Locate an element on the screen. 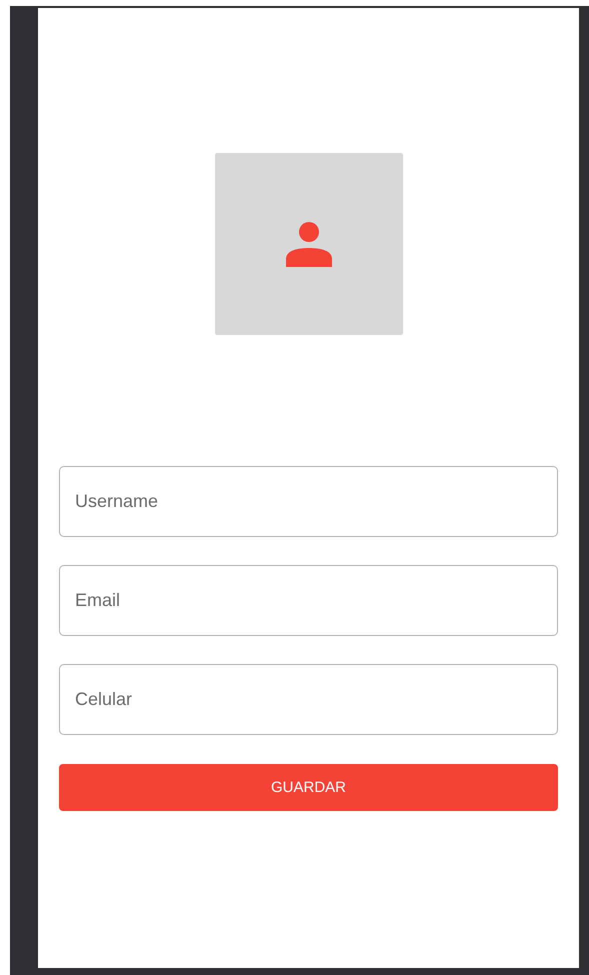  input-field: Username is located at coordinates (308, 501).